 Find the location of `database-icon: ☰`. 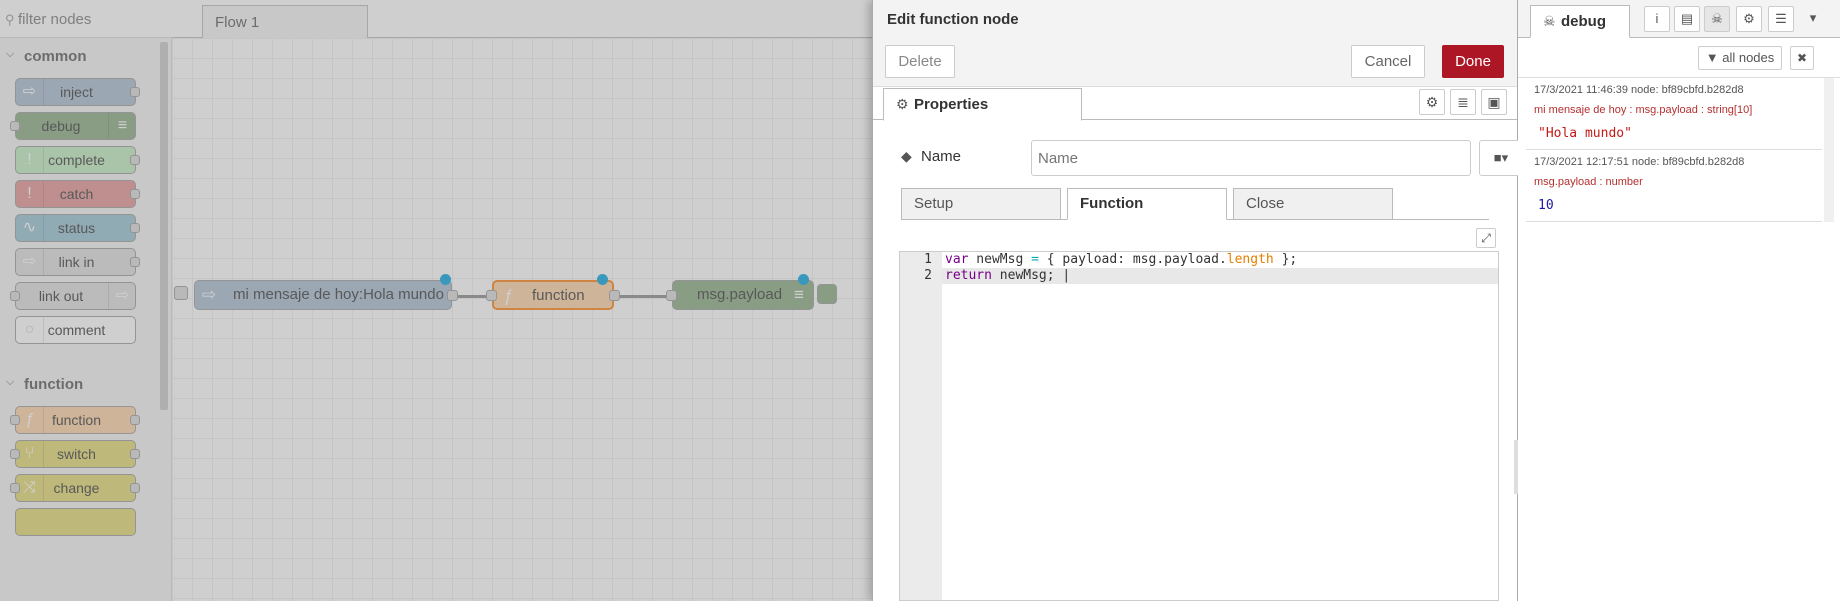

database-icon: ☰ is located at coordinates (1781, 19).